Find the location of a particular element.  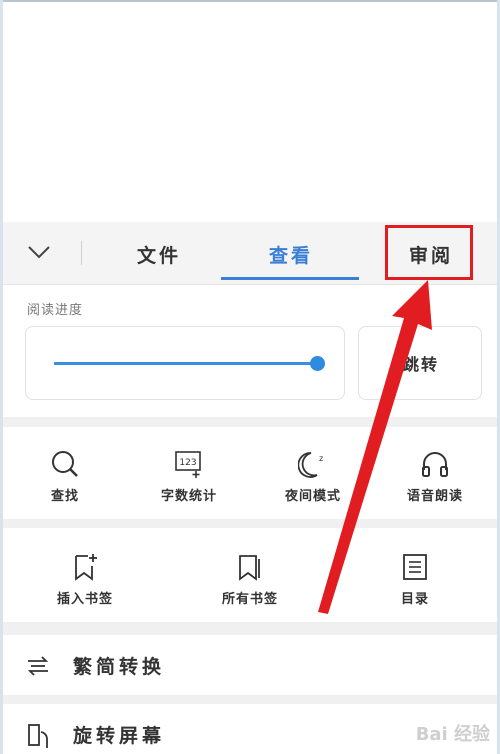

progress-slider-container is located at coordinates (185, 363).